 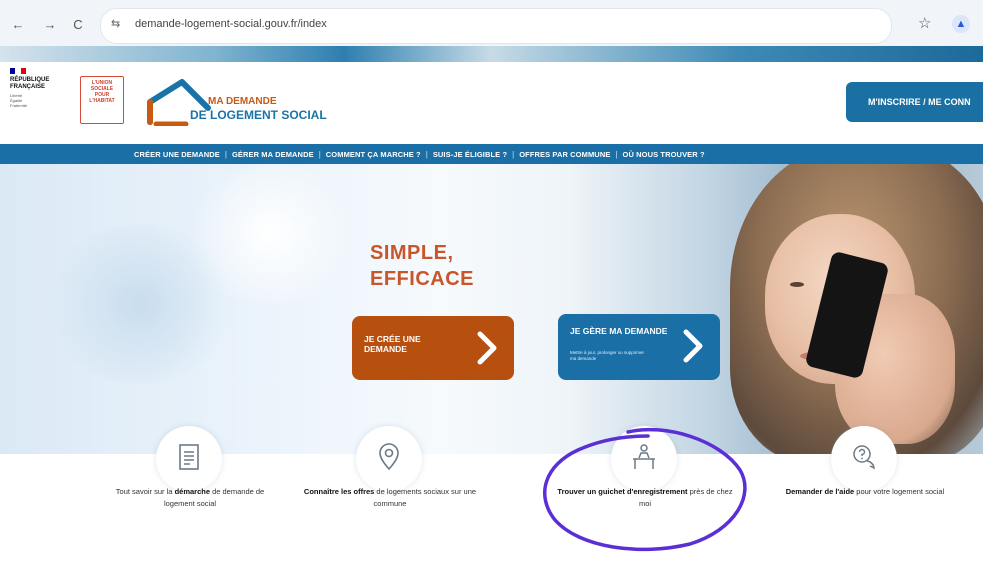 What do you see at coordinates (273, 154) in the screenshot?
I see `nav-item: GÉRER MA DEMANDE` at bounding box center [273, 154].